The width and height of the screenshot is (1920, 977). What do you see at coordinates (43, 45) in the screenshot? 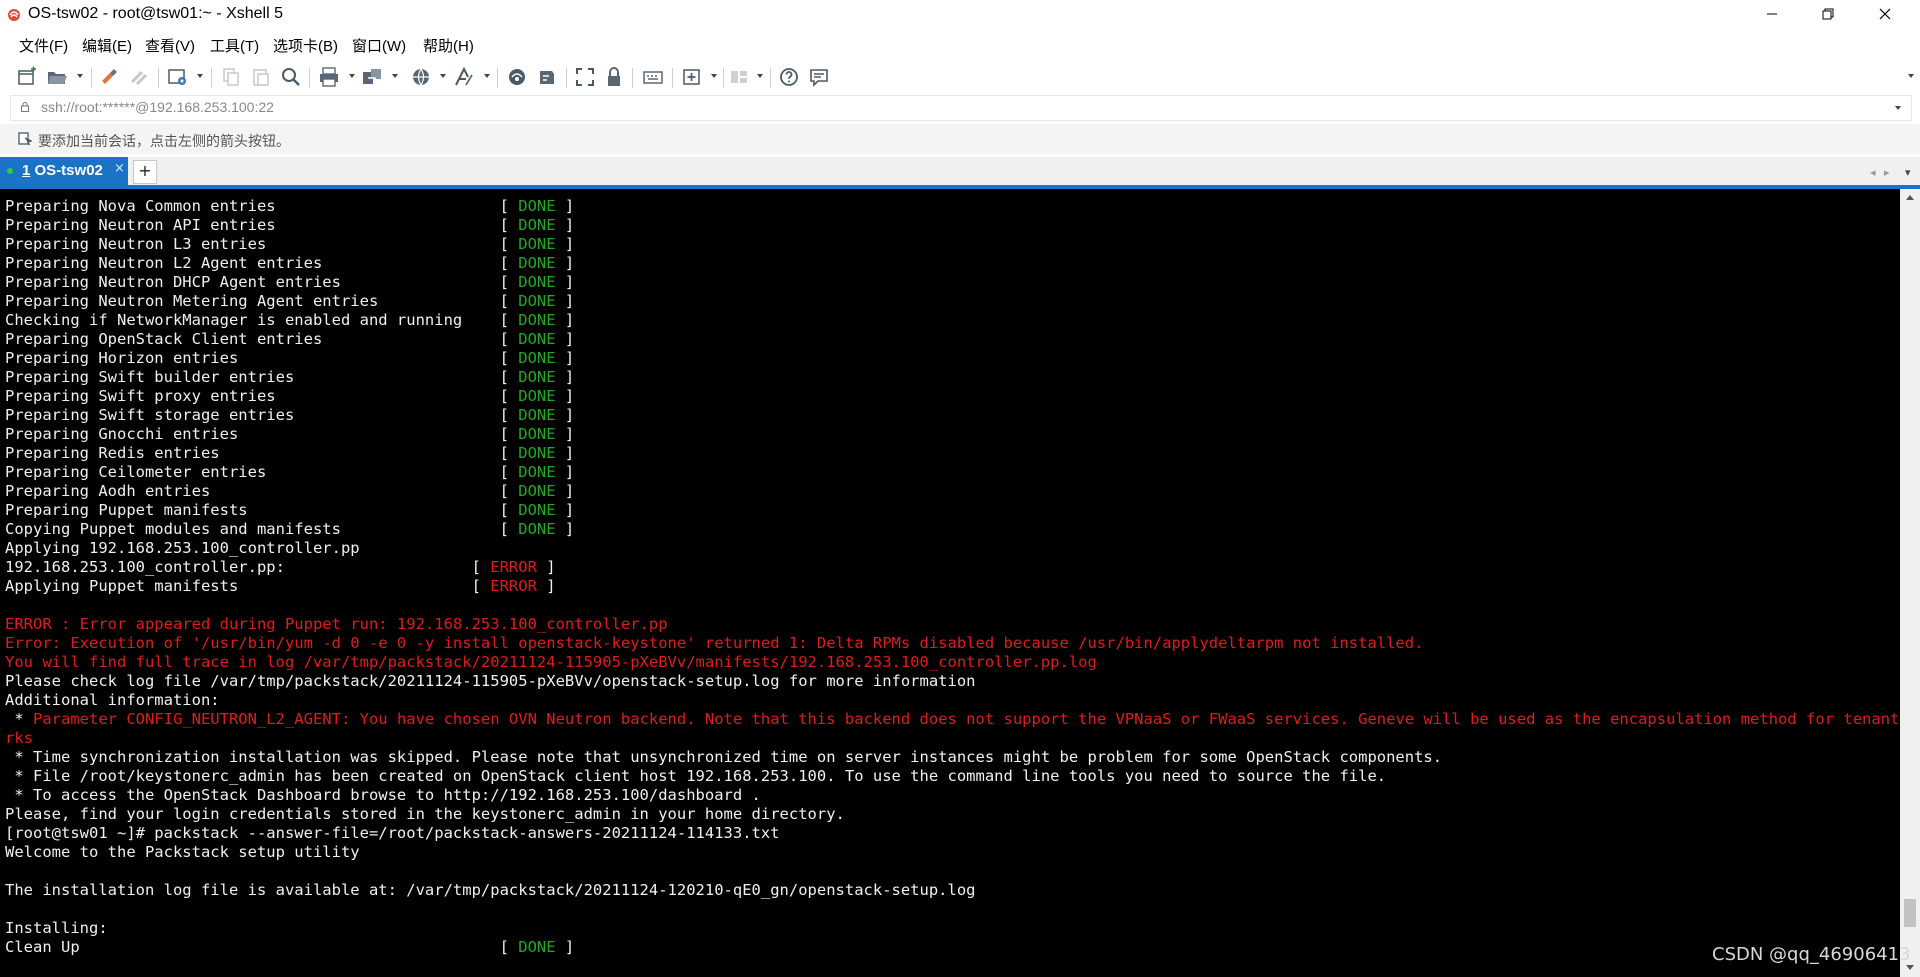
I see `menu-file: 文件(F)` at bounding box center [43, 45].